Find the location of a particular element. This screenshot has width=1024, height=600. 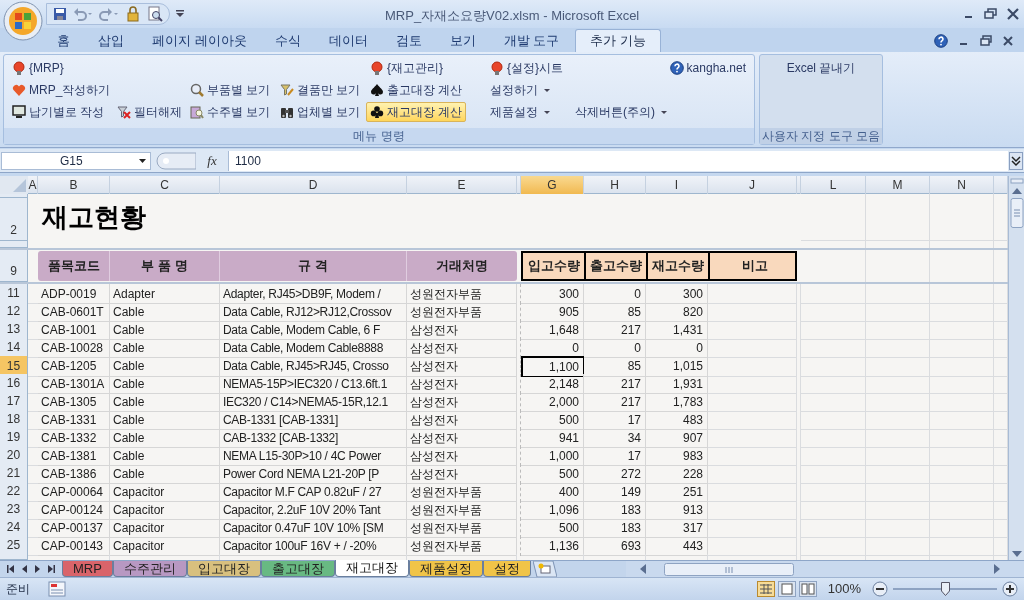

table-cell: 2,000 is located at coordinates (552, 402).